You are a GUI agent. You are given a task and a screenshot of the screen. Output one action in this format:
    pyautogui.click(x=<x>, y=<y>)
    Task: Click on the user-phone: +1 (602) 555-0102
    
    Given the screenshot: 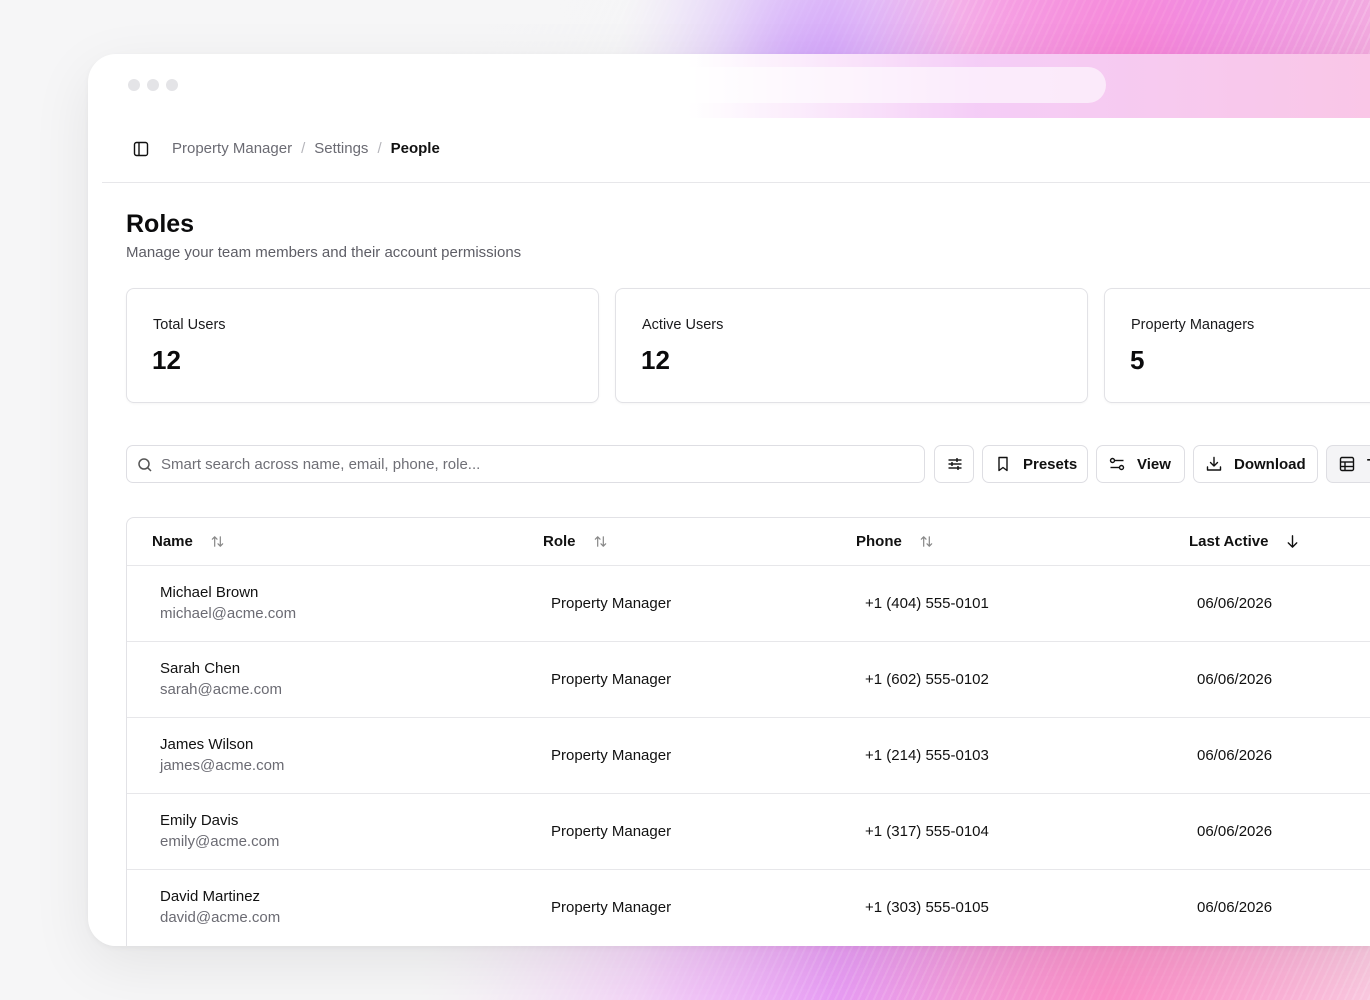 What is the action you would take?
    pyautogui.click(x=927, y=679)
    